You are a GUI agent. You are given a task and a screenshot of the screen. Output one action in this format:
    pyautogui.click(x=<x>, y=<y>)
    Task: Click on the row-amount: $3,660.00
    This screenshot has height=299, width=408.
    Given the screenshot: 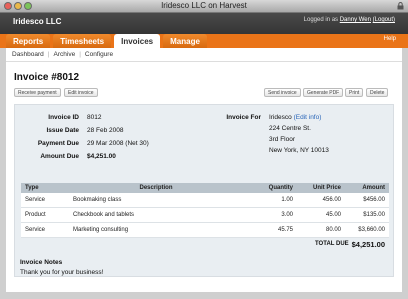 What is the action you would take?
    pyautogui.click(x=371, y=230)
    